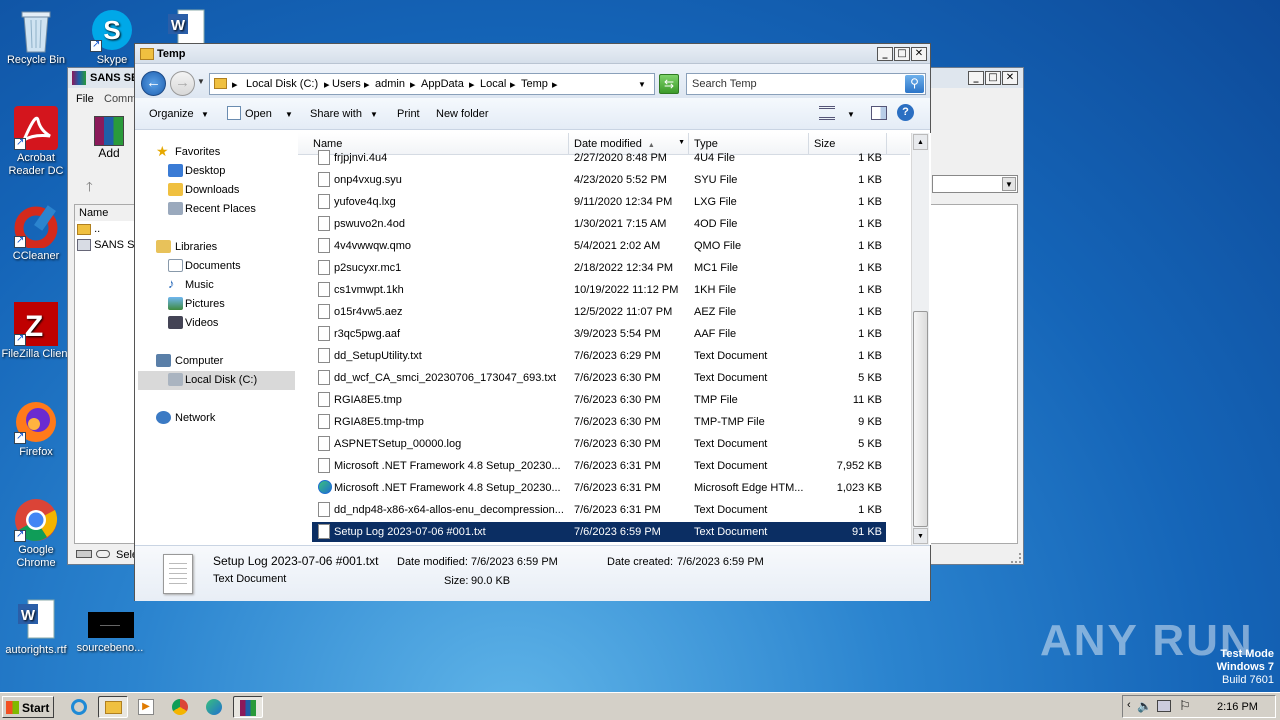 The height and width of the screenshot is (720, 1280). Describe the element at coordinates (599, 334) in the screenshot. I see `table-row: r3qc5pwg.aaf 3/9/2023 5:54 PM AAF File 1 KB` at that location.